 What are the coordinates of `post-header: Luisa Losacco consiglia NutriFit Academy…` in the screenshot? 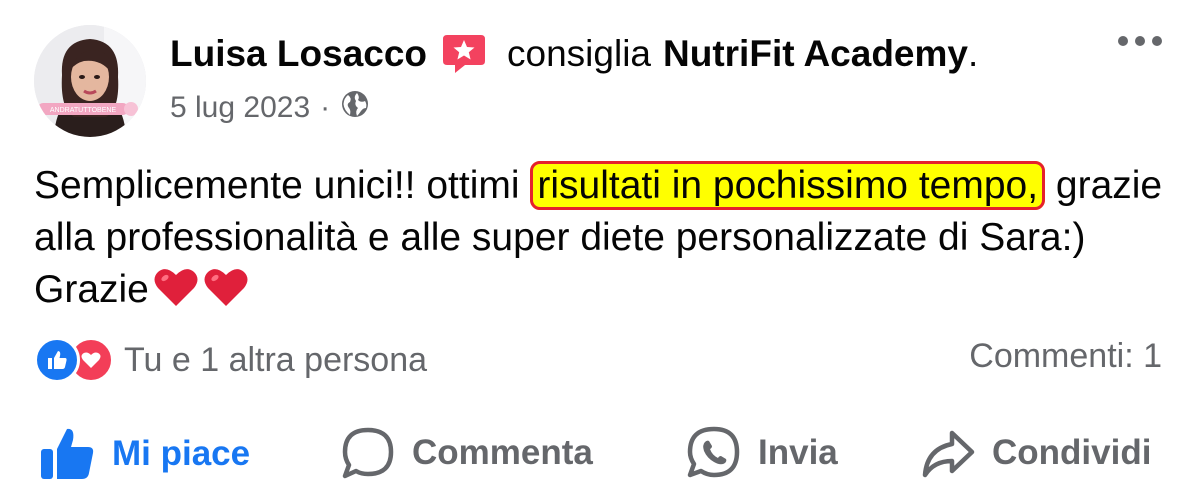 It's located at (574, 54).